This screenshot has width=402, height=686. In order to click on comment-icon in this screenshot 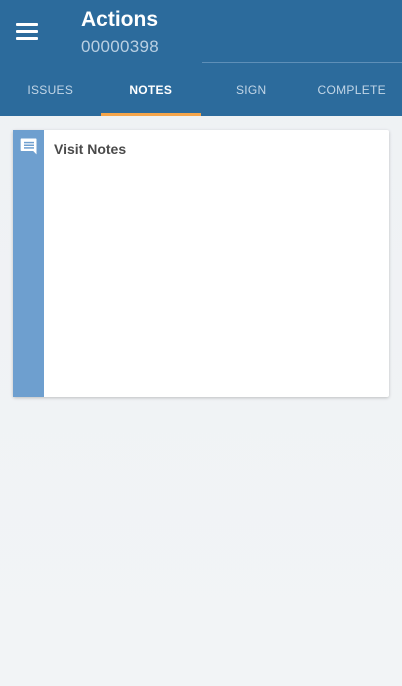, I will do `click(28, 146)`.